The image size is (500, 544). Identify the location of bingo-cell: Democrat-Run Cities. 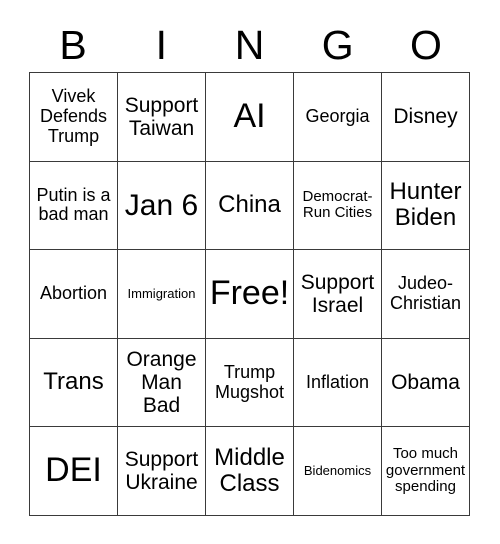
(338, 206).